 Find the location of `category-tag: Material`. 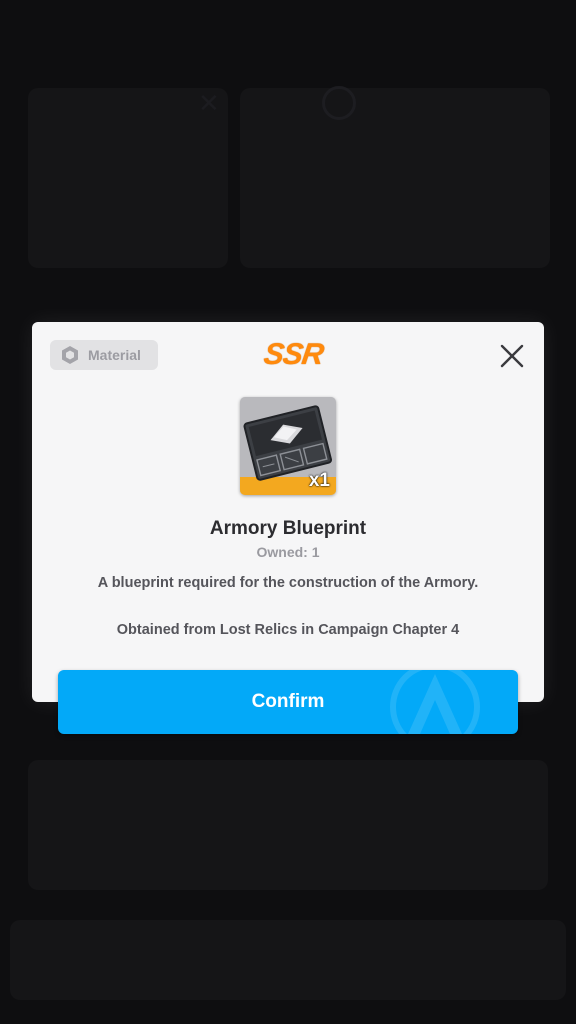

category-tag: Material is located at coordinates (104, 355).